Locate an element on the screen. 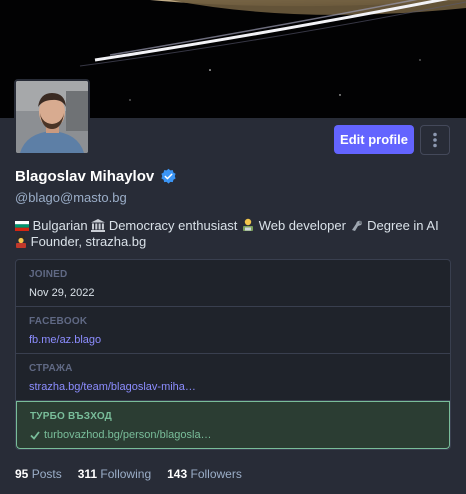  following-count: 311 is located at coordinates (87, 474).